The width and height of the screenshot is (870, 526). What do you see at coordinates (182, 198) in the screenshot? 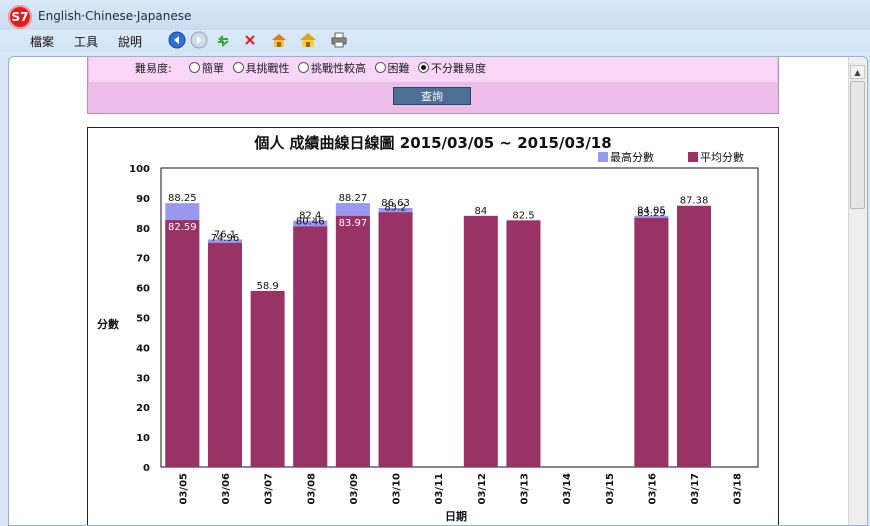
I see `data-label-max: 88.25` at bounding box center [182, 198].